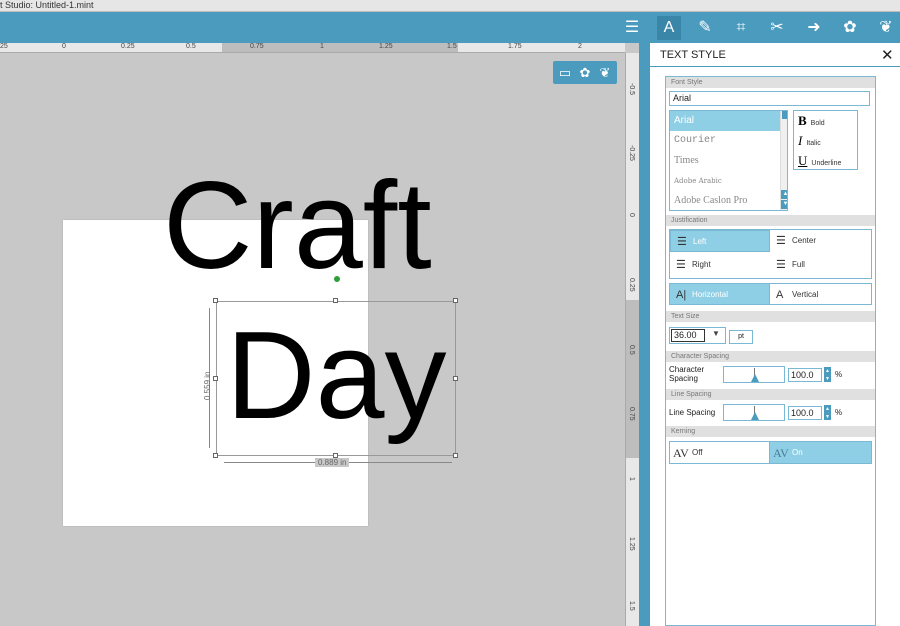  Describe the element at coordinates (632, 379) in the screenshot. I see `ruler-selection-shade` at that location.